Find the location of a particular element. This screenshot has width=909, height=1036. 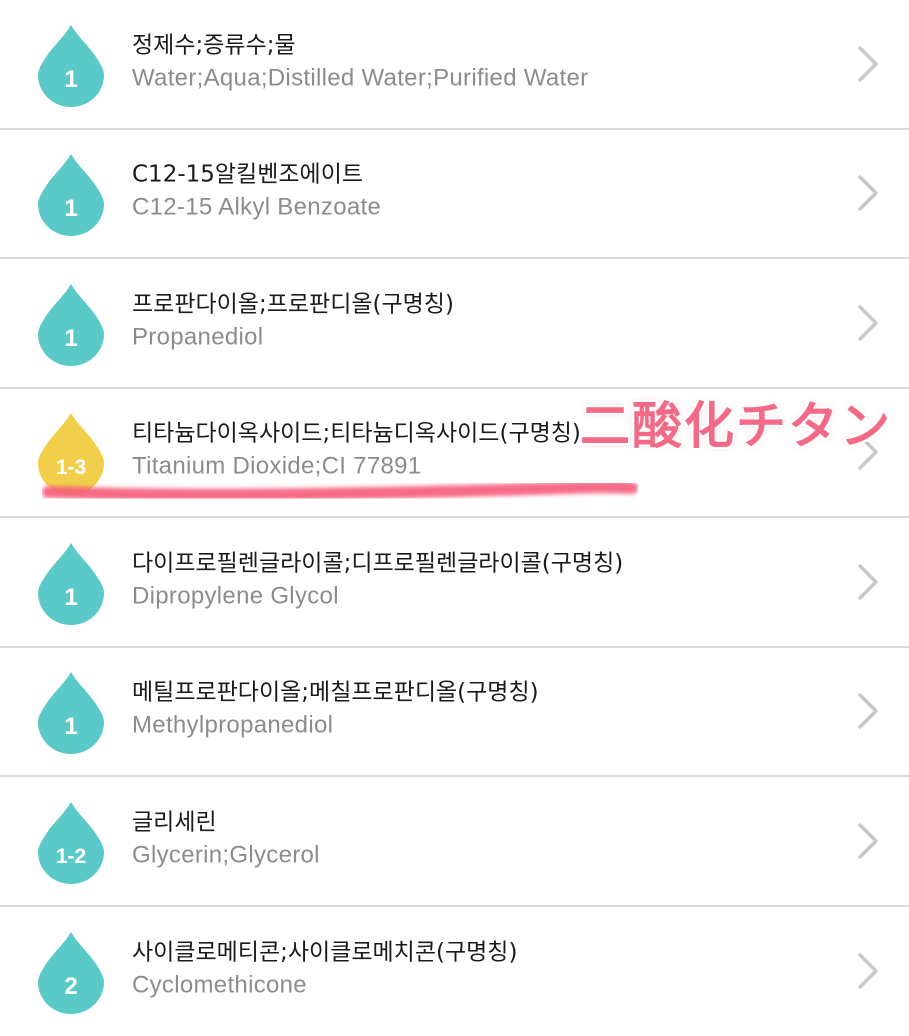

ingredient-row: 1-2 글리세린Glycerin;Glycerol is located at coordinates (454, 842).